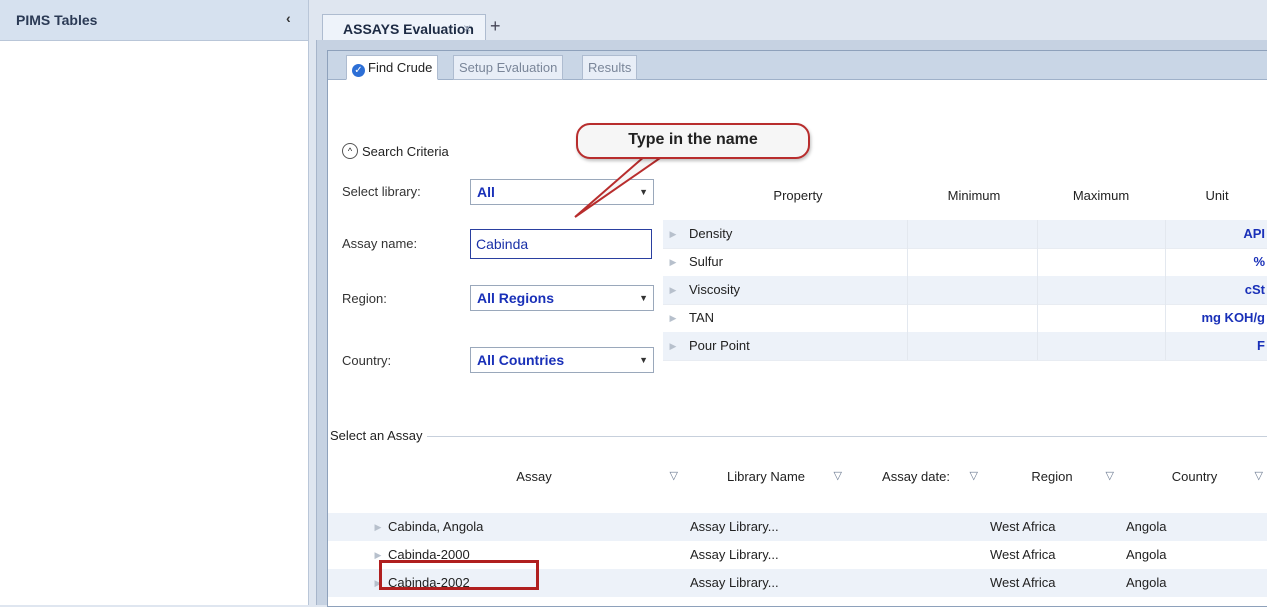  I want to click on callout-pointer, so click(620, 186).